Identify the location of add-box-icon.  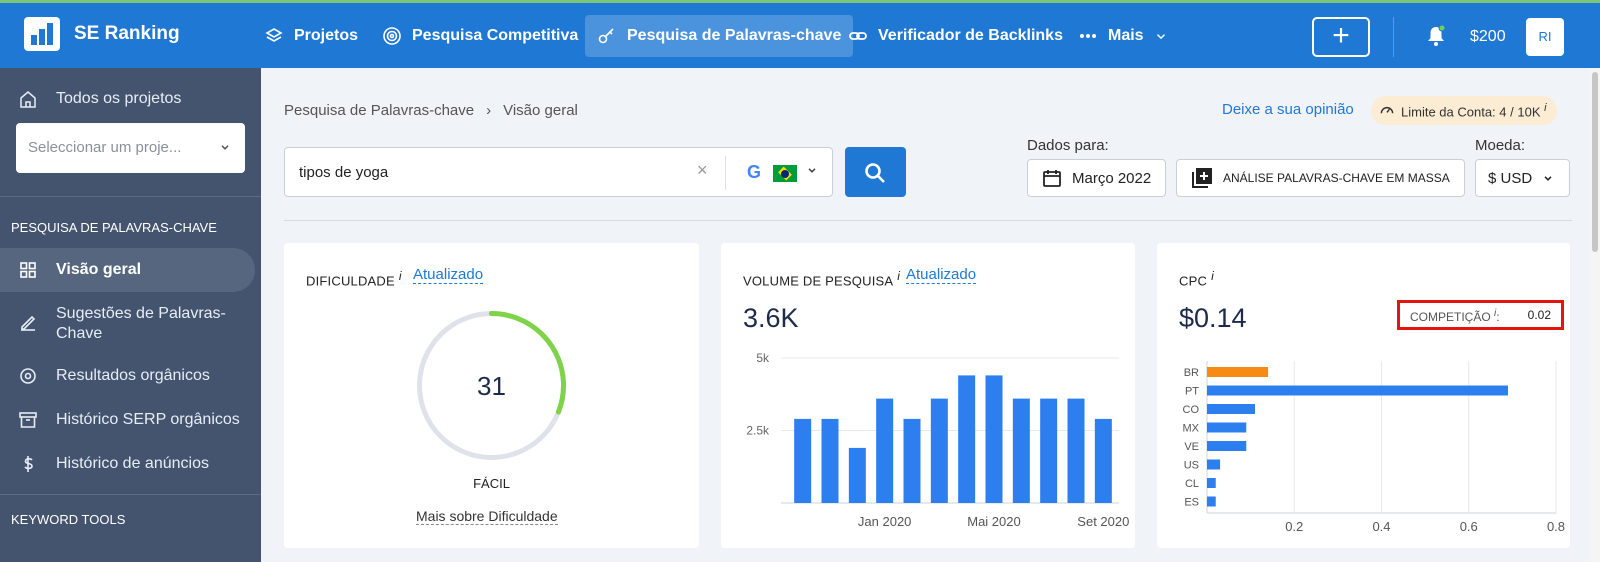
(1202, 178).